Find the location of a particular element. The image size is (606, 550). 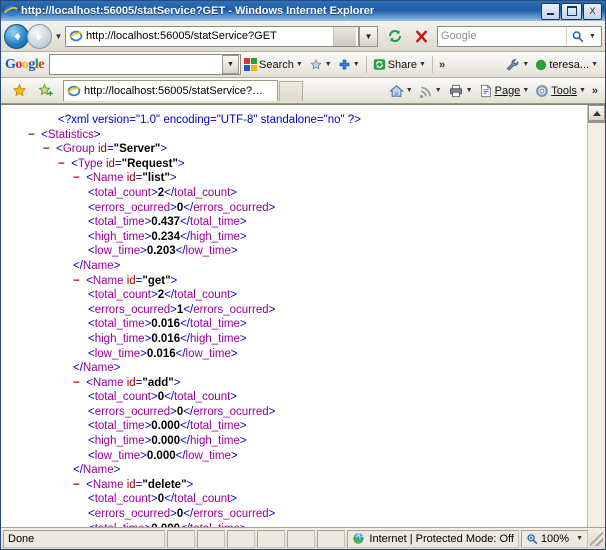

google-share-button: Share ▼ is located at coordinates (399, 65).